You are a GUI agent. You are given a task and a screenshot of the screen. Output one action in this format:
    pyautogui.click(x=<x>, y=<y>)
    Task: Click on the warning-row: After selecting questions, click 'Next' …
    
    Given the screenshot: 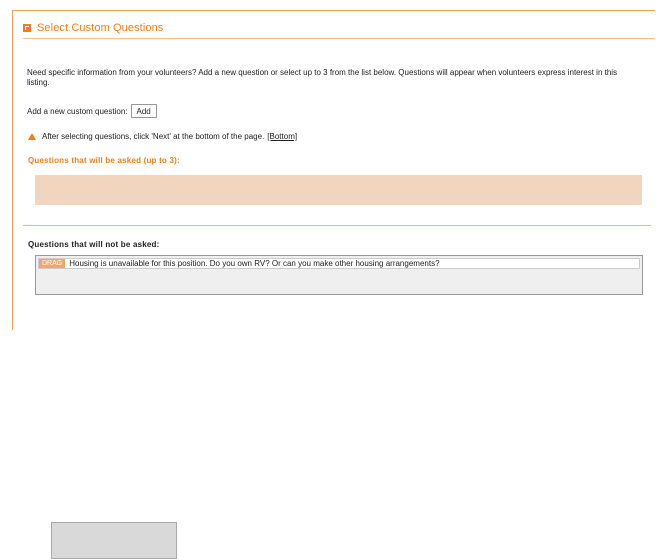 What is the action you would take?
    pyautogui.click(x=162, y=136)
    